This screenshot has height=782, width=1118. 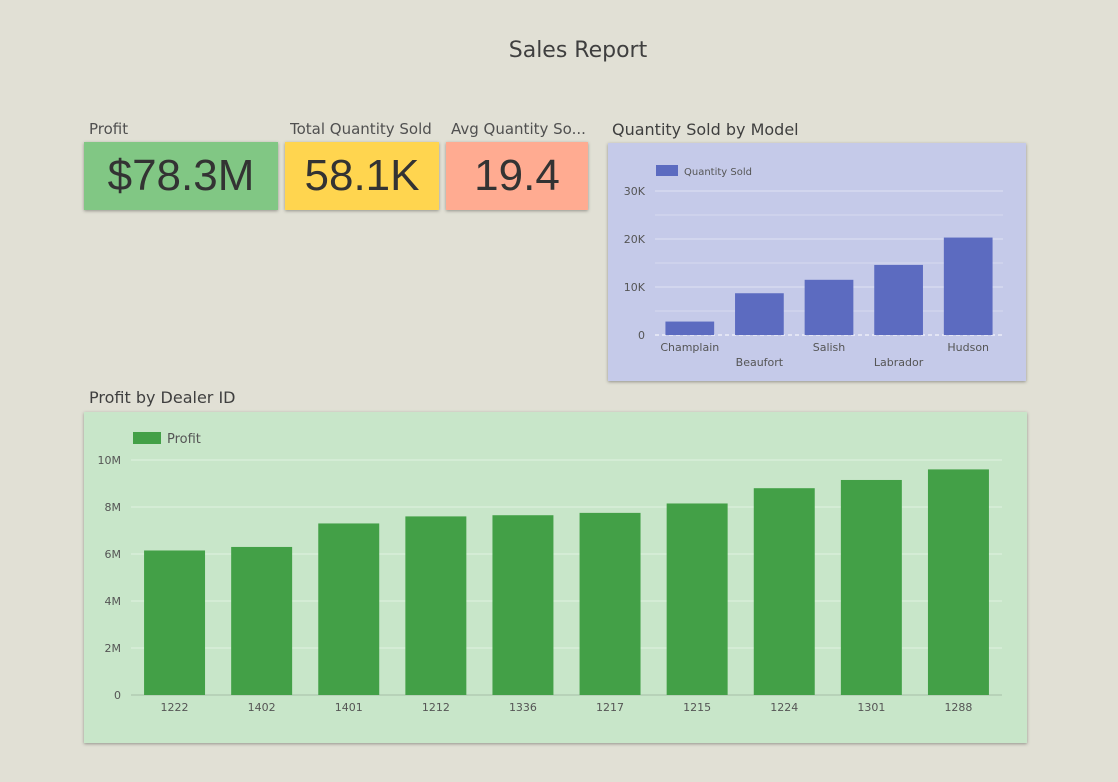 What do you see at coordinates (361, 129) in the screenshot?
I see `kpi-total-quantity-label: Total Quantity Sold` at bounding box center [361, 129].